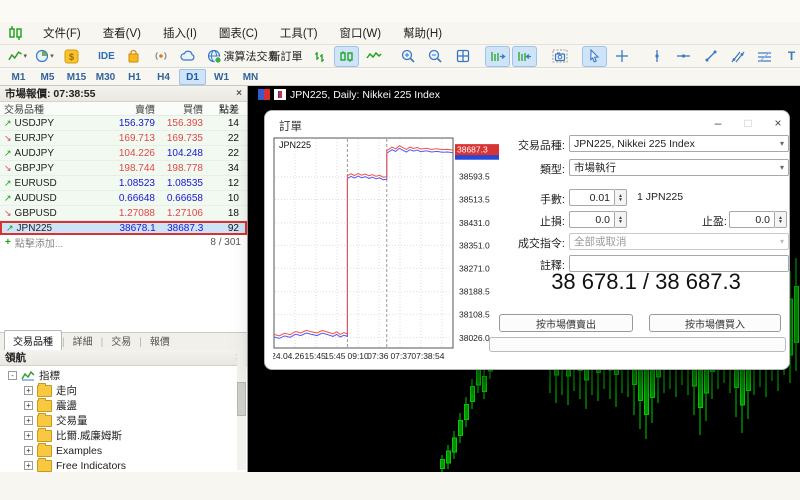 Image resolution: width=800 pixels, height=500 pixels. Describe the element at coordinates (789, 56) in the screenshot. I see `text-tool-button: T` at that location.